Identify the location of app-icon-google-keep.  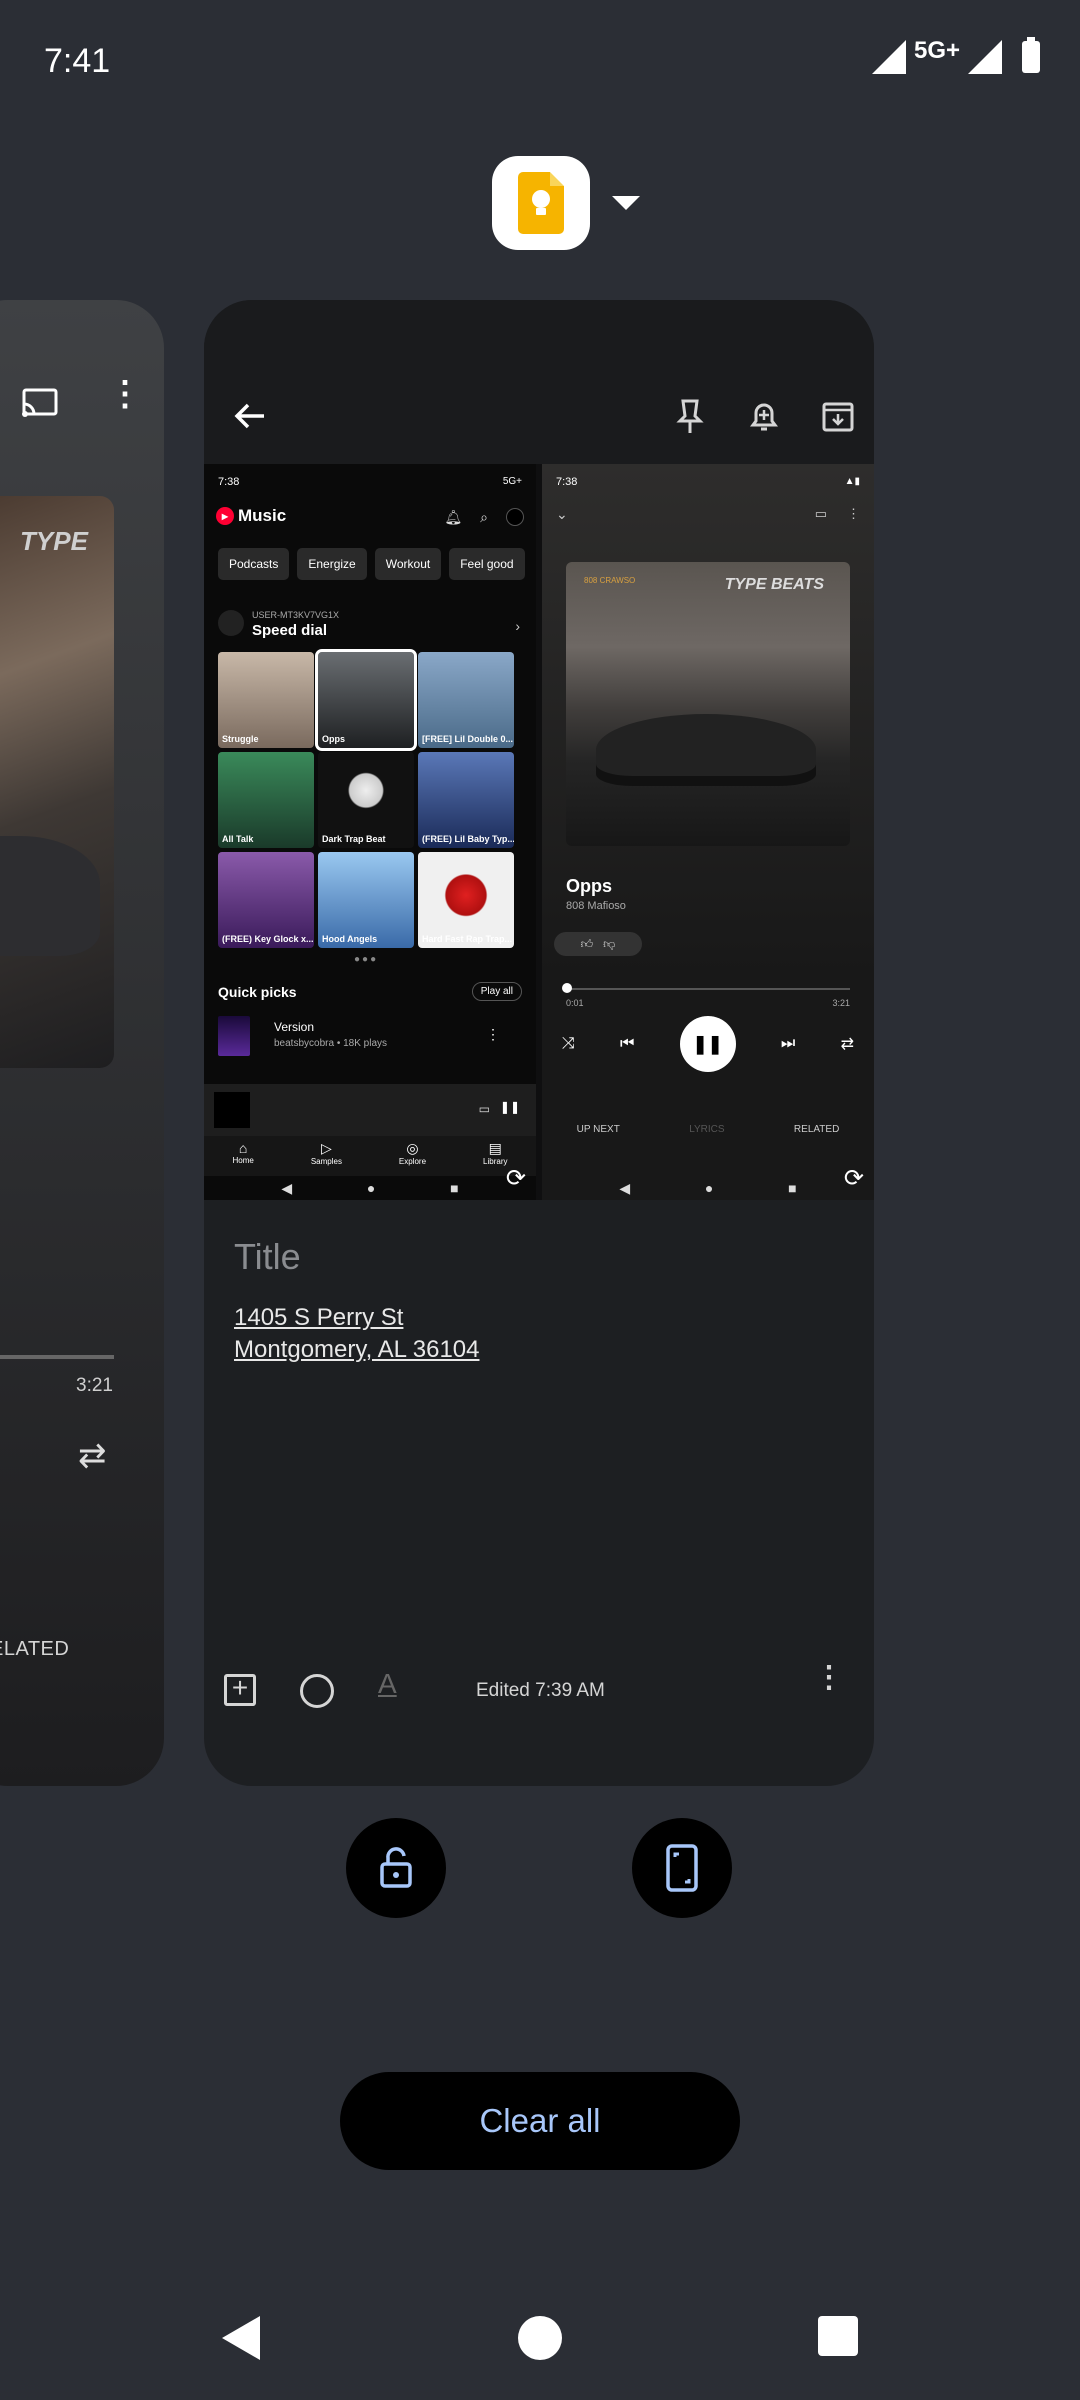
(541, 203).